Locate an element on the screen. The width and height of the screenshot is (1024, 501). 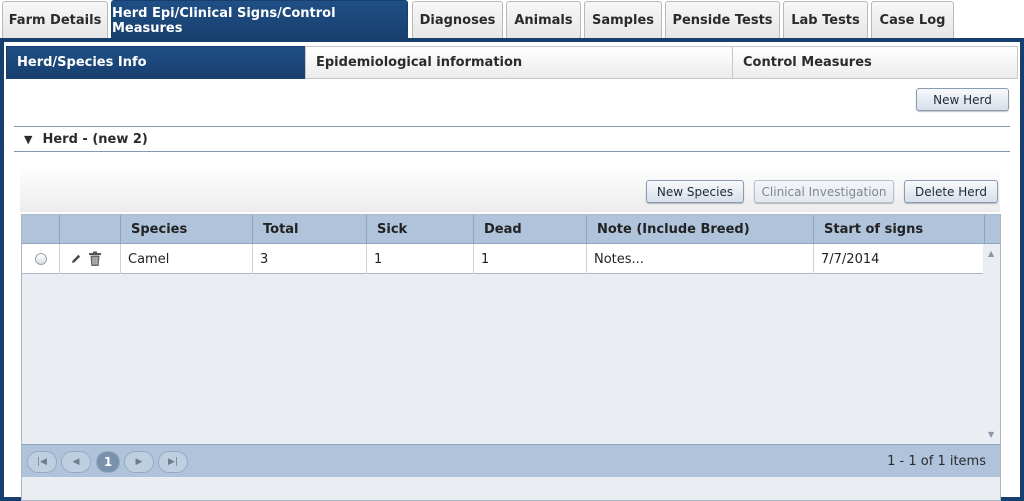
table-row: Camel 3 1 1 Notes... 7/7/2014 is located at coordinates (502, 259).